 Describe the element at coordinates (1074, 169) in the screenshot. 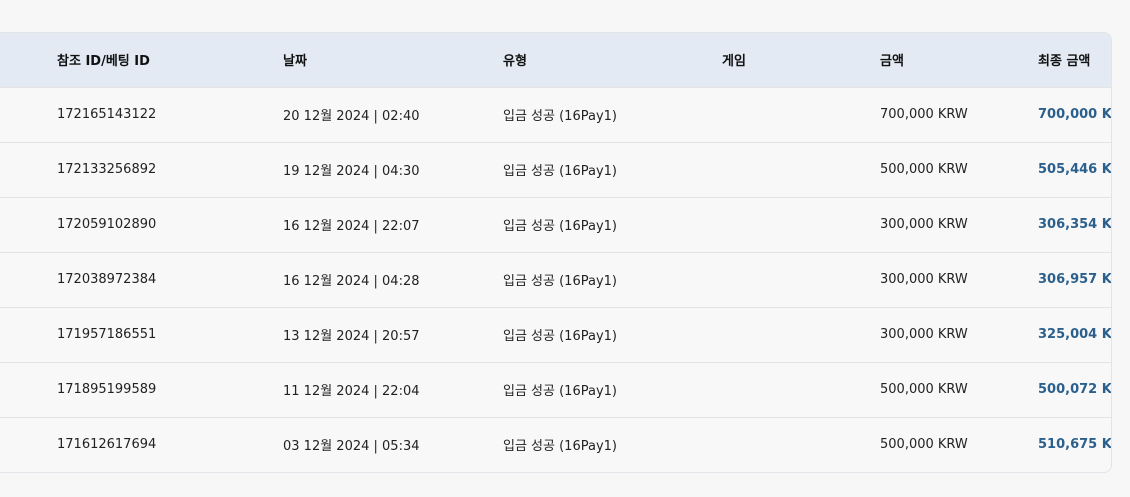

I see `cell-final-amount: 505,446 KRW` at that location.